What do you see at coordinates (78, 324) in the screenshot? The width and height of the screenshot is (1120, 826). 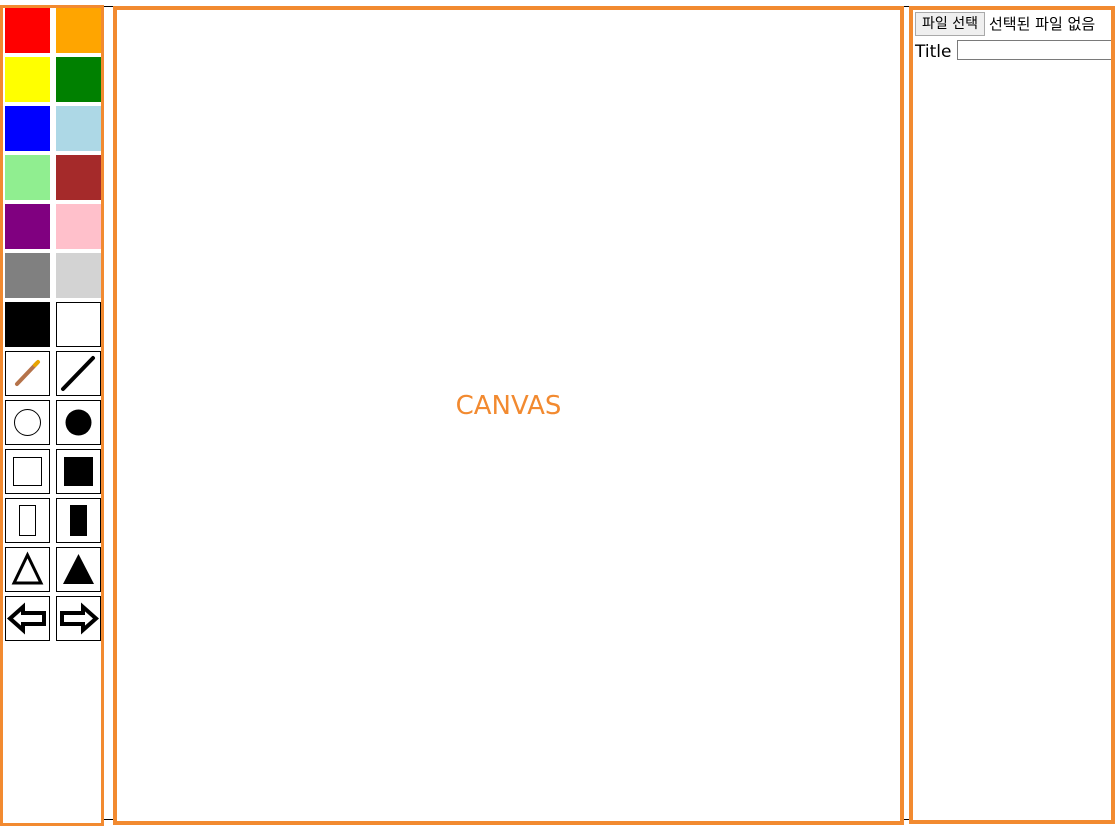 I see `color-swatch-white` at bounding box center [78, 324].